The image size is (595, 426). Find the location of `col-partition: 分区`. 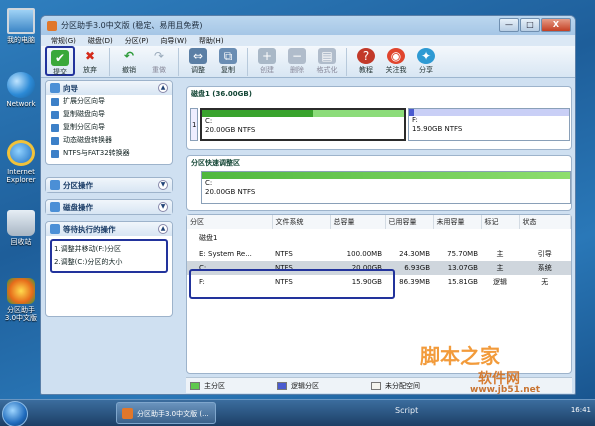

col-partition: 分区 is located at coordinates (230, 222).